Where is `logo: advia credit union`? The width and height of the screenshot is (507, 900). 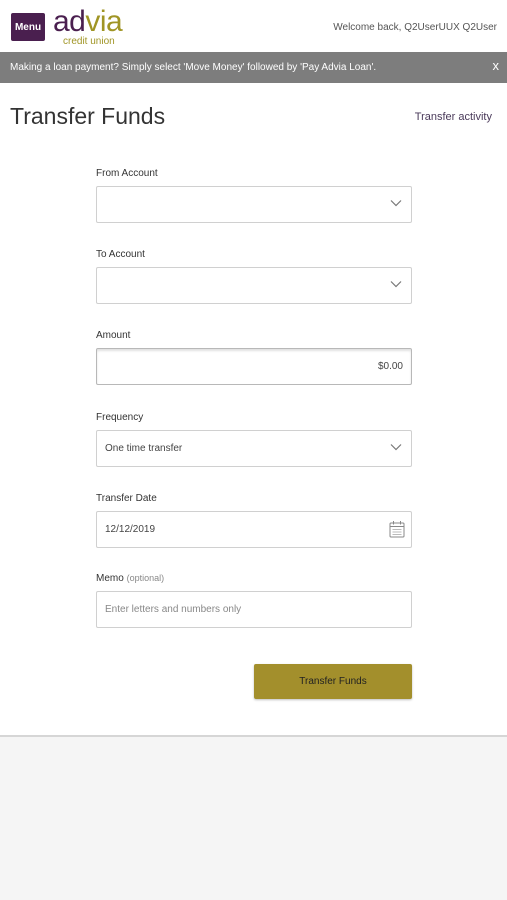
logo: advia credit union is located at coordinates (88, 27).